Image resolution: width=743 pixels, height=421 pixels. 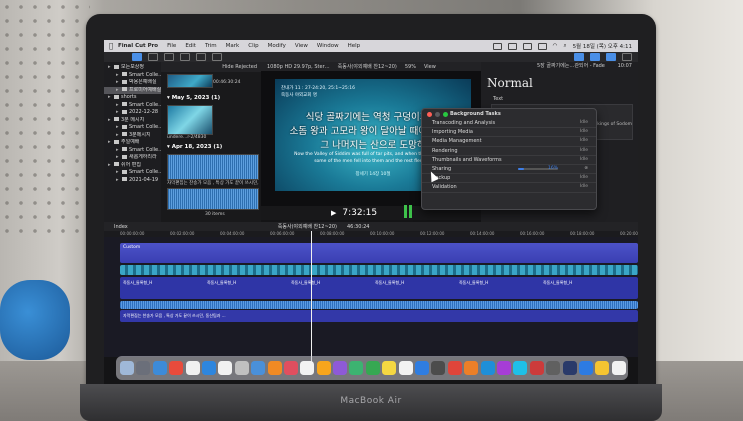 What do you see at coordinates (194, 147) in the screenshot?
I see `date-group-header: ▾ Apr 18, 2023 (1)` at bounding box center [194, 147].